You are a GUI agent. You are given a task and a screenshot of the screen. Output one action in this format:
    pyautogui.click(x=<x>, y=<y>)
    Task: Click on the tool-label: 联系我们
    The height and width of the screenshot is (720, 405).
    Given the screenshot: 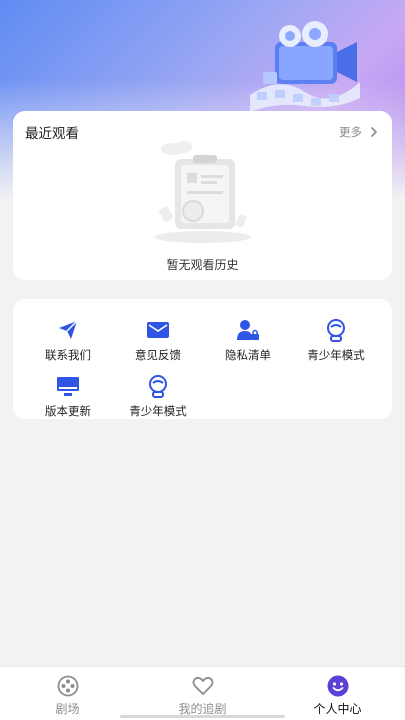 What is the action you would take?
    pyautogui.click(x=68, y=355)
    